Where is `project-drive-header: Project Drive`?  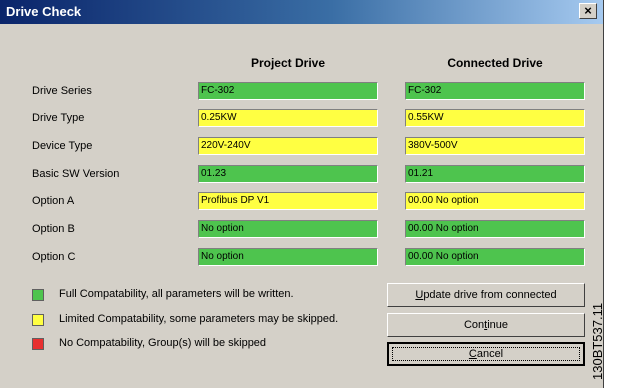
project-drive-header: Project Drive is located at coordinates (288, 63).